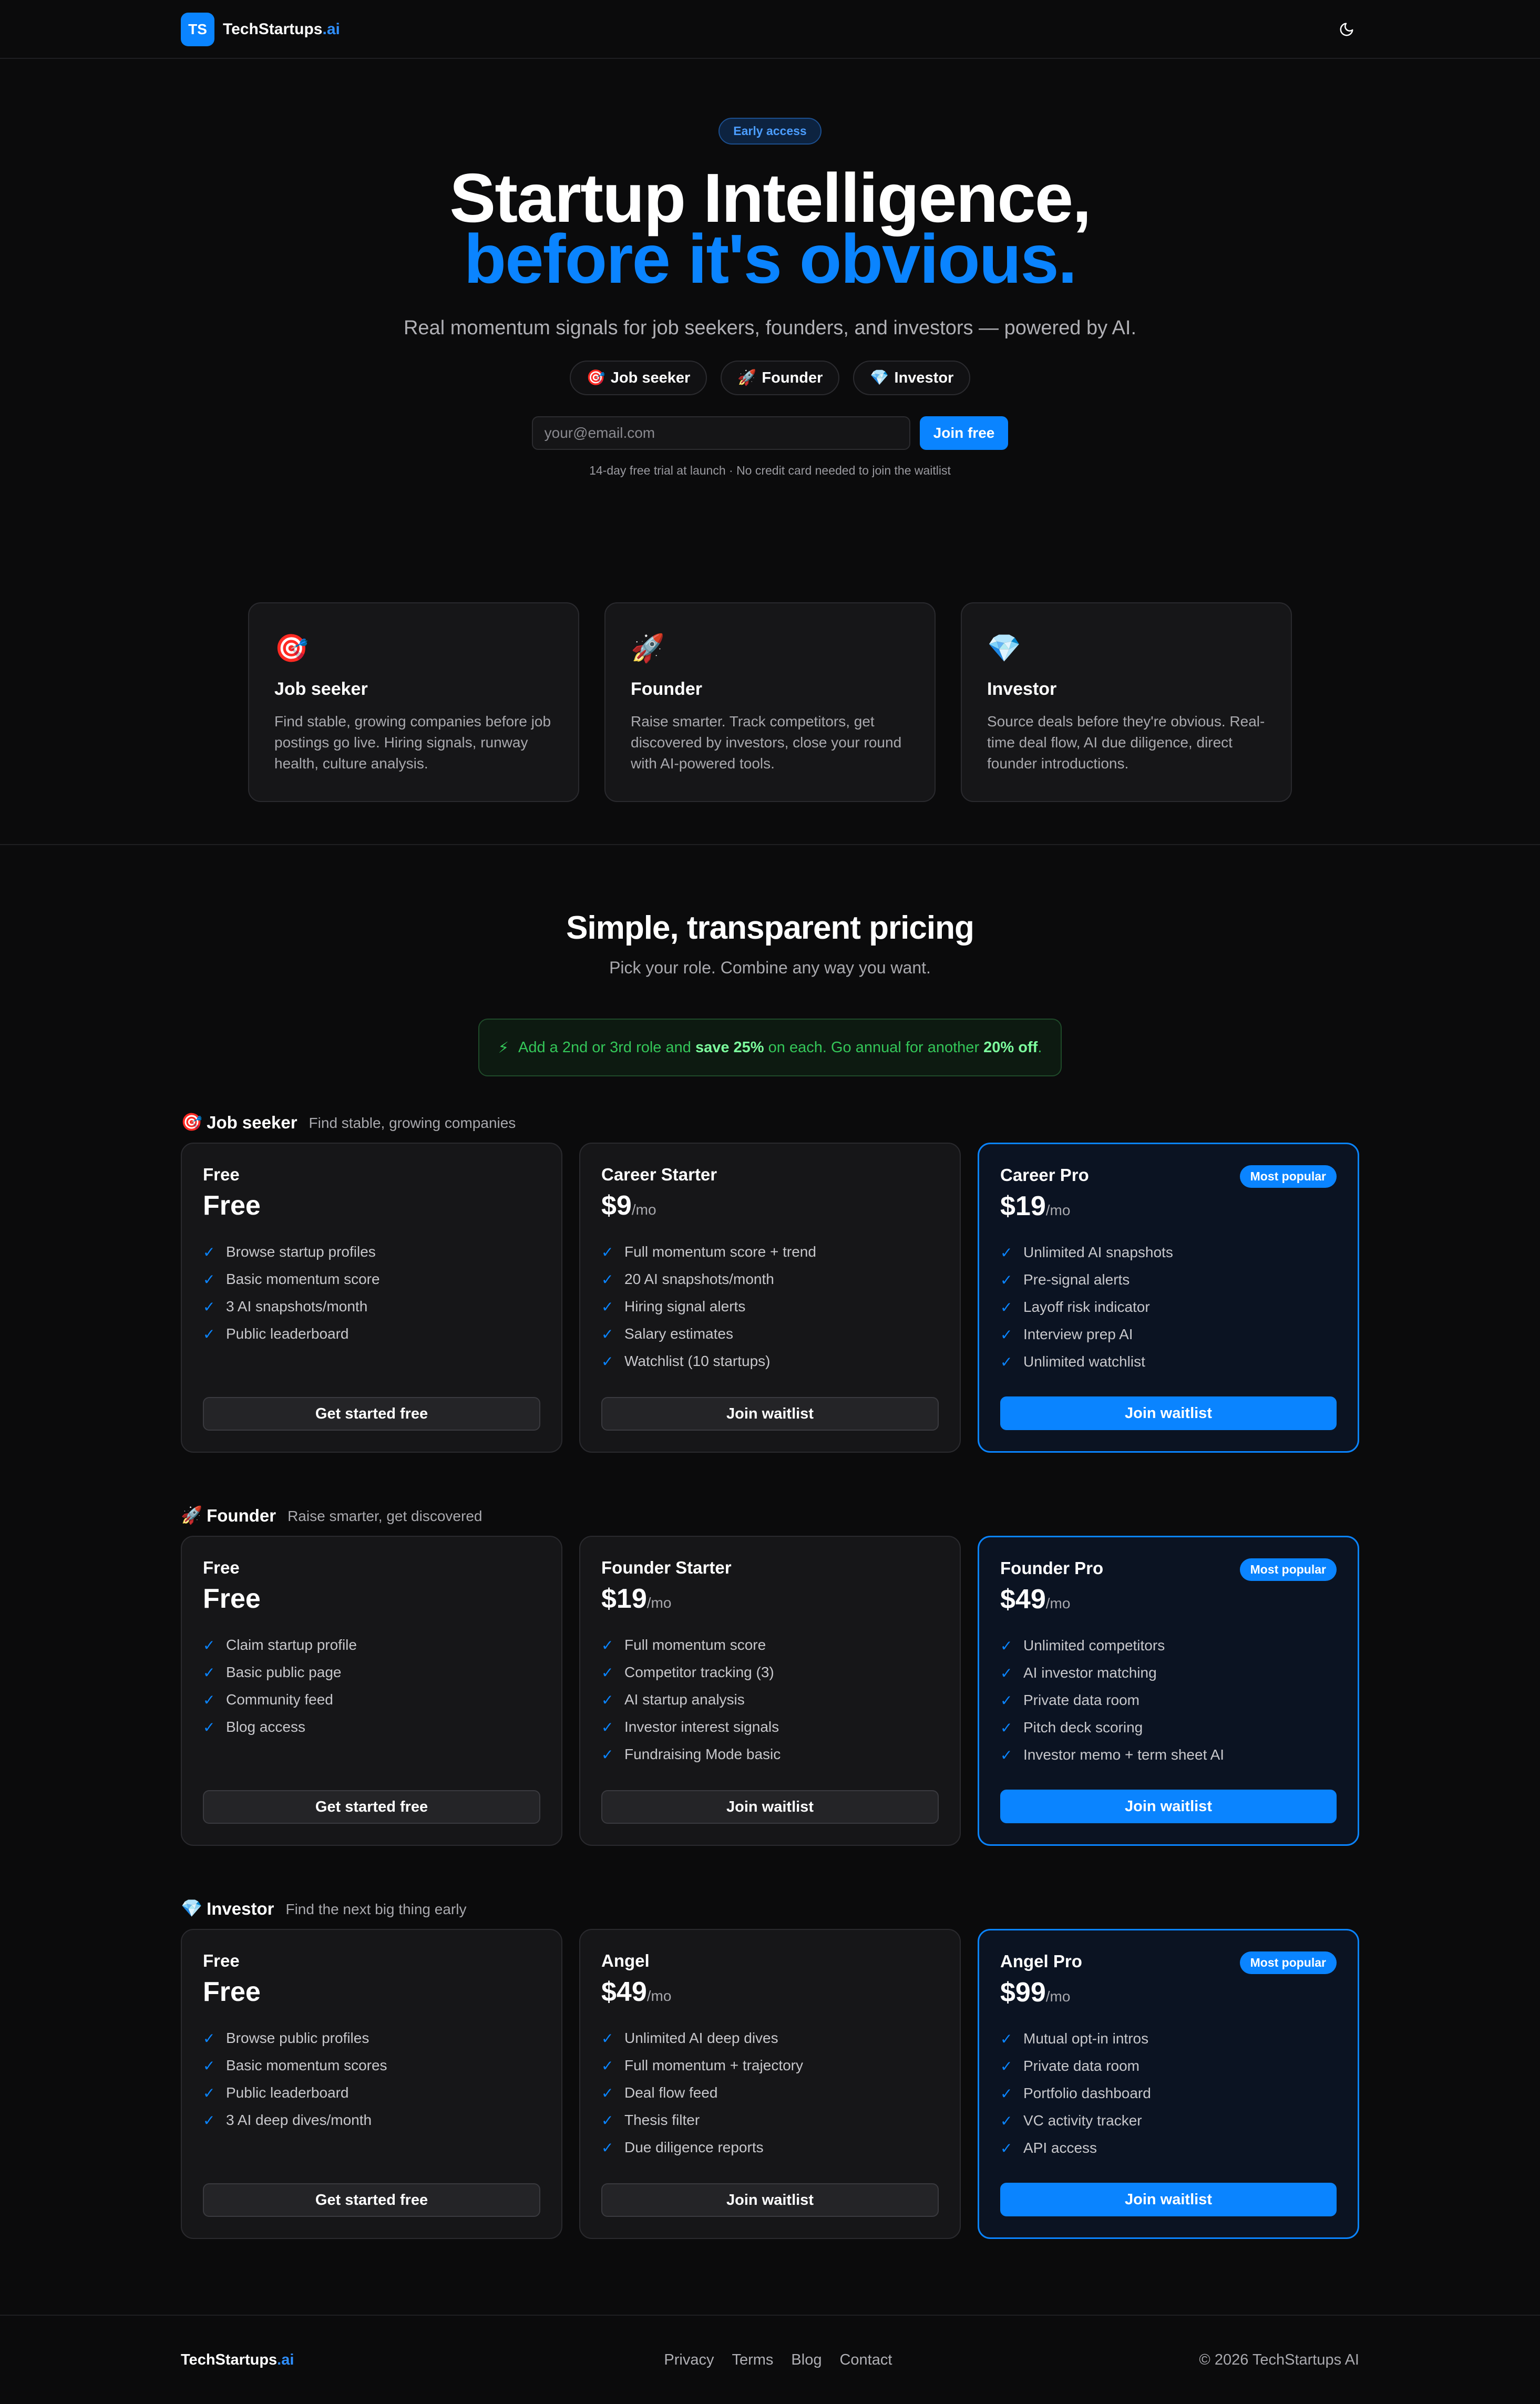 The image size is (1540, 2404). I want to click on feature-item: ✓ Unlimited AI deep dives, so click(689, 2039).